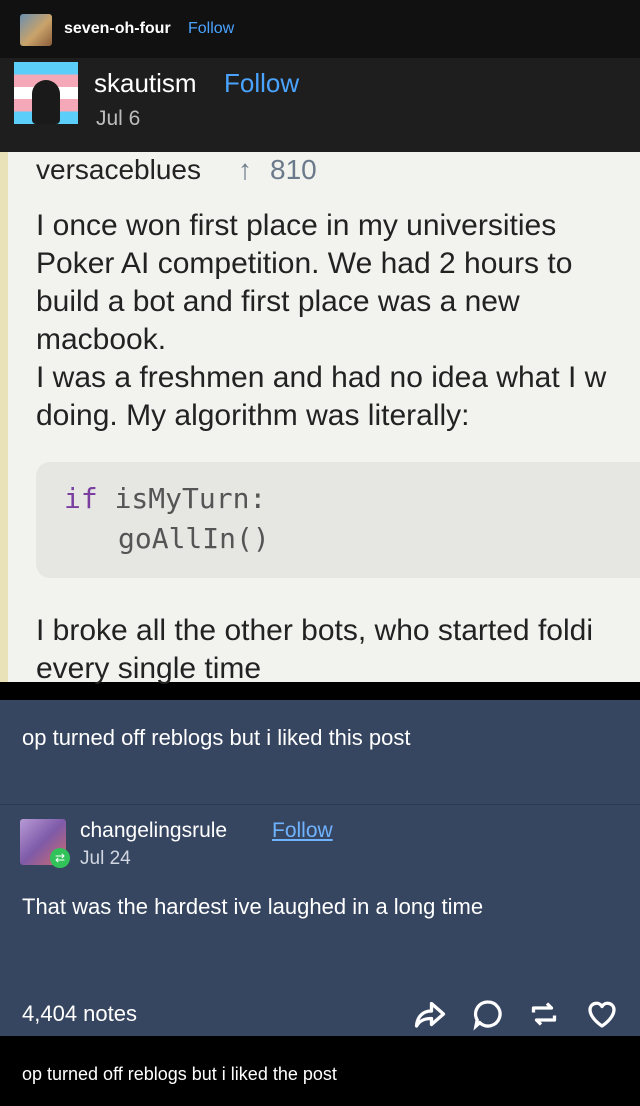 Image resolution: width=640 pixels, height=1106 pixels. I want to click on share-icon, so click(430, 1014).